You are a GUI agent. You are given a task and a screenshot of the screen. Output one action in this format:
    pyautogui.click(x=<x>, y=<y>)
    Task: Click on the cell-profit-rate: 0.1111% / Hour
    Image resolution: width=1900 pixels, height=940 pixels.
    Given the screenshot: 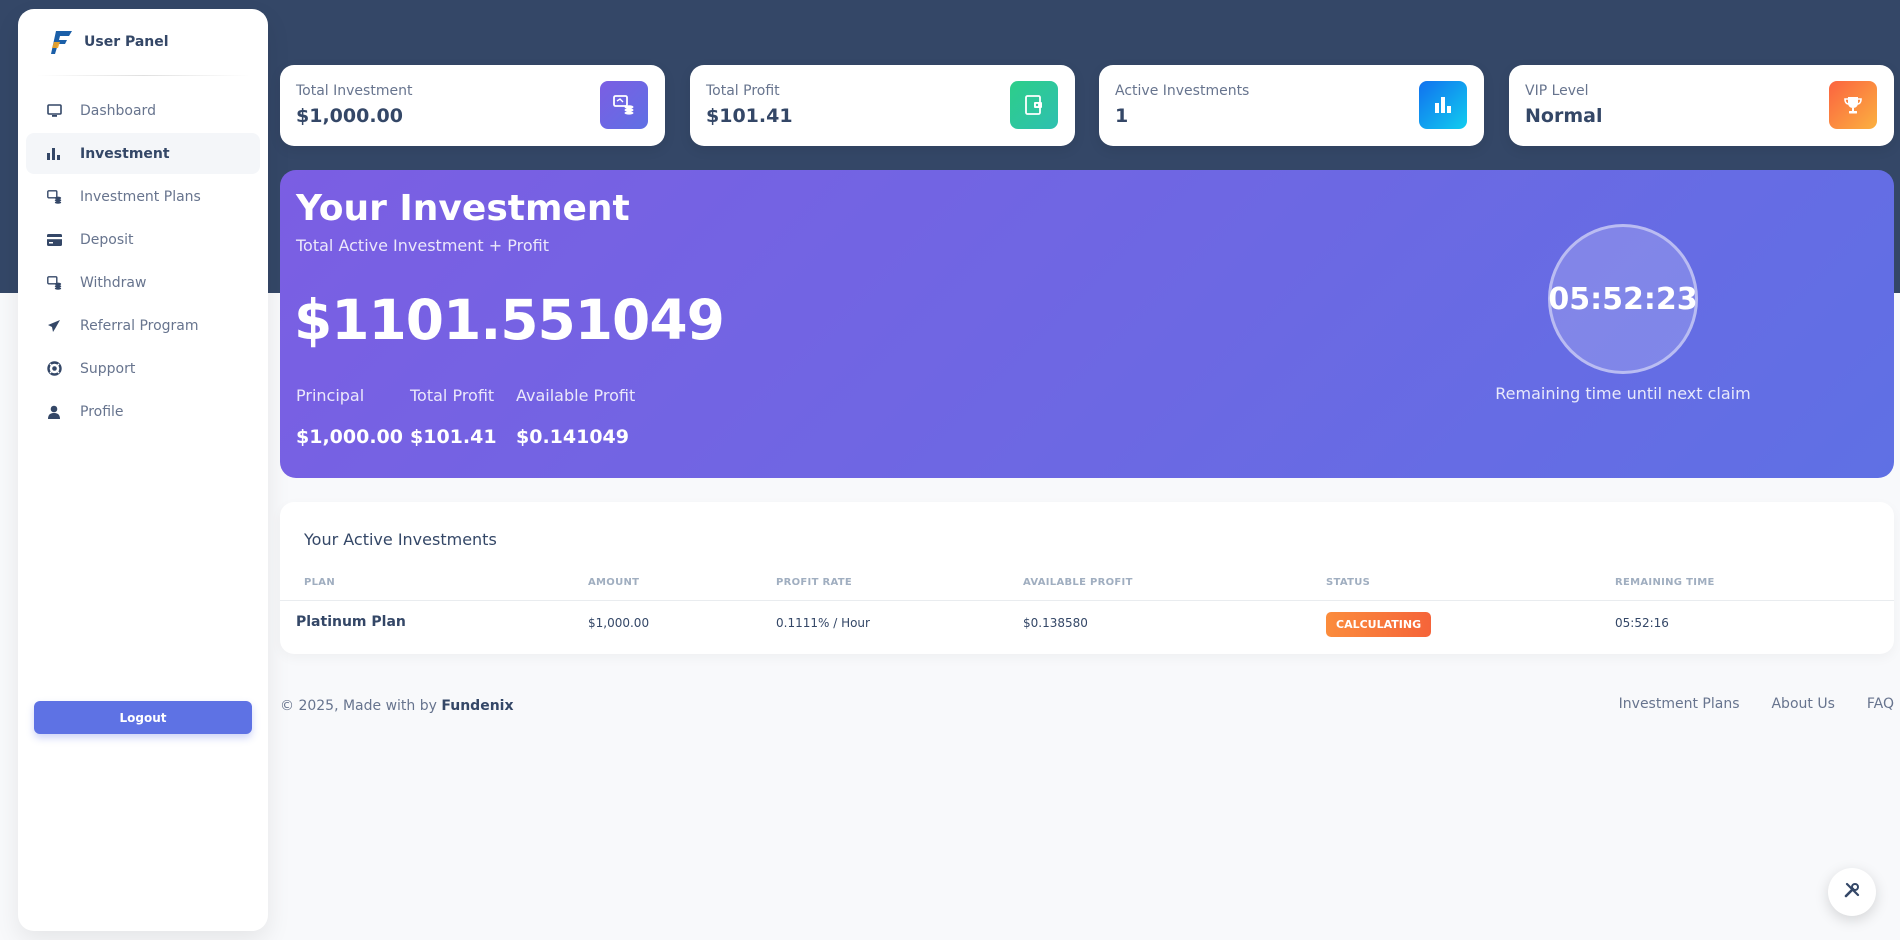 What is the action you would take?
    pyautogui.click(x=823, y=623)
    